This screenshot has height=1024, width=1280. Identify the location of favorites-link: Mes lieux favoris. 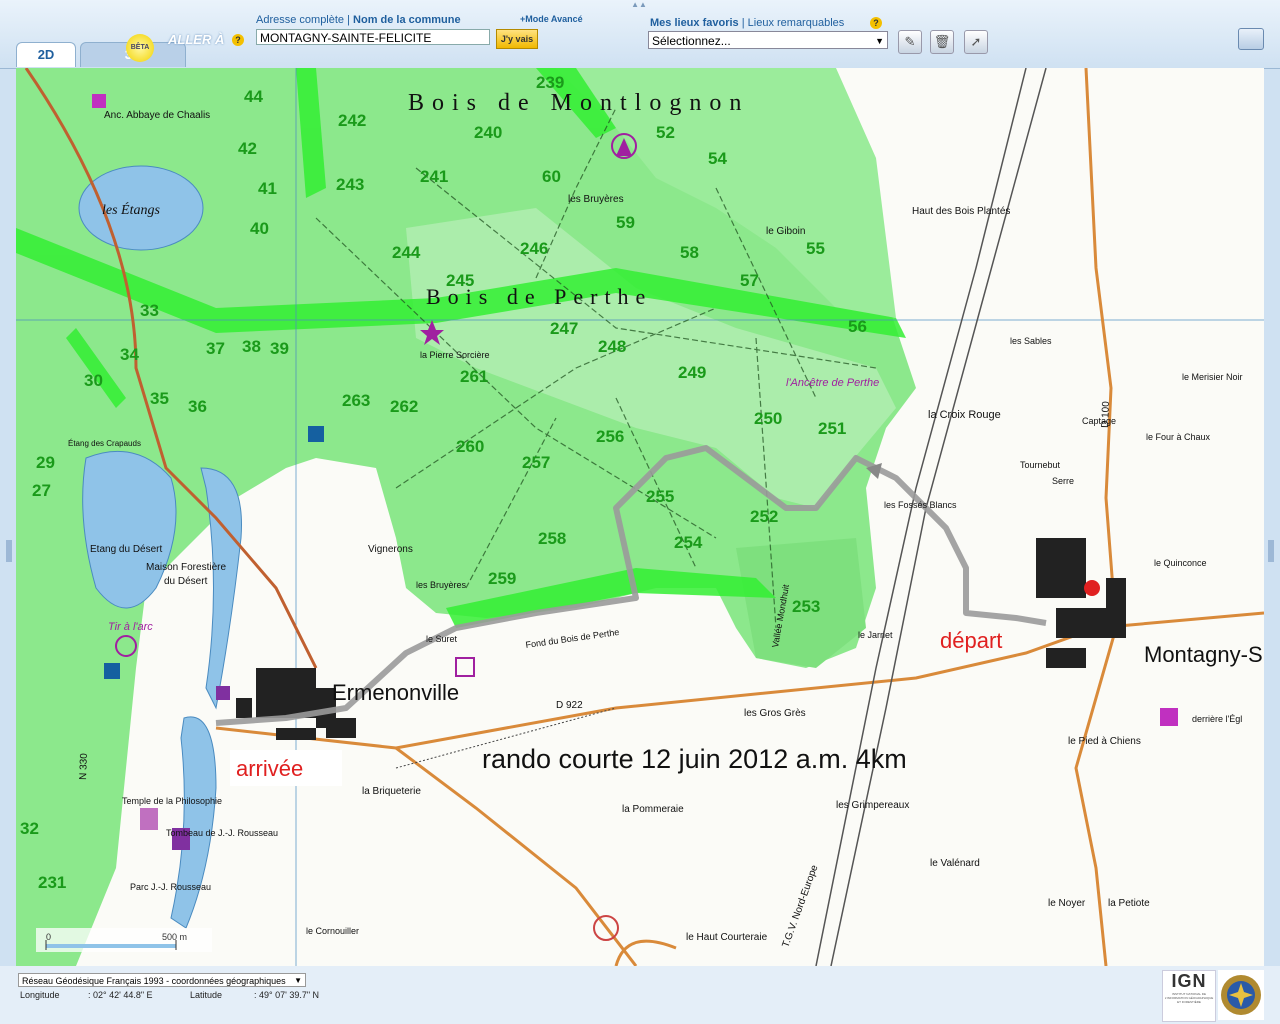
(694, 23).